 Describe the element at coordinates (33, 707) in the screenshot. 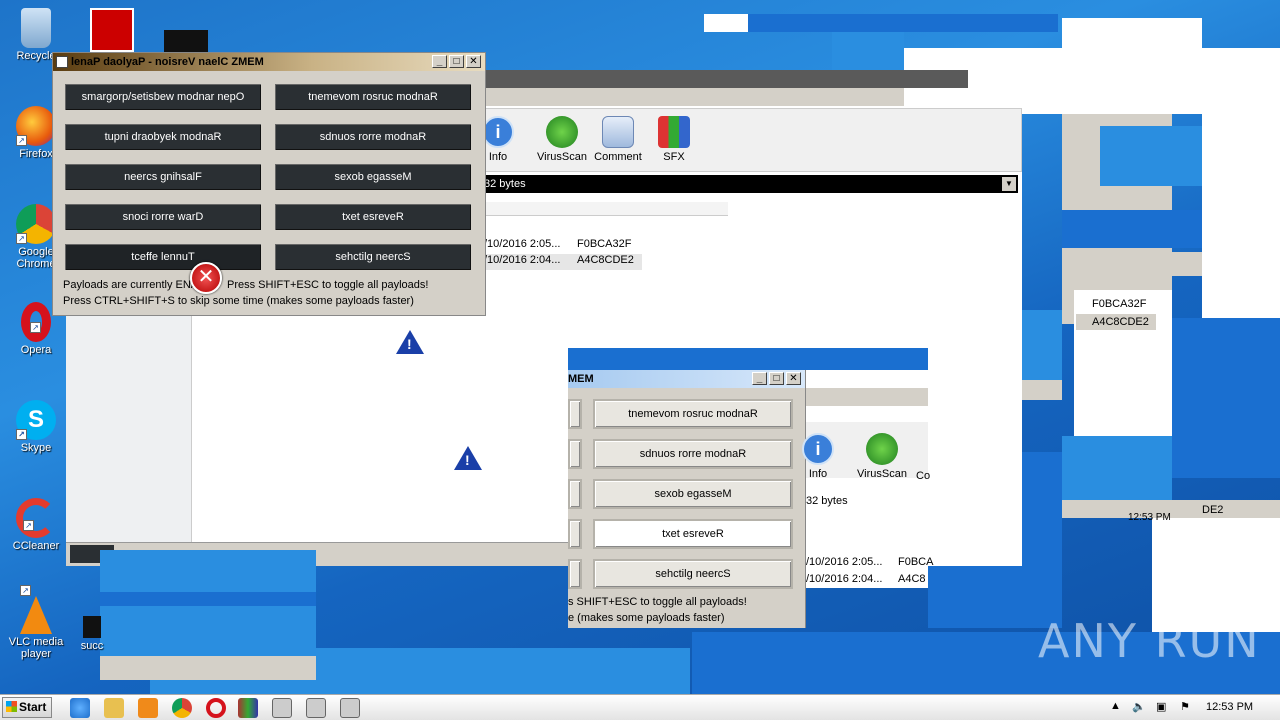

I see `start-label: Start` at that location.